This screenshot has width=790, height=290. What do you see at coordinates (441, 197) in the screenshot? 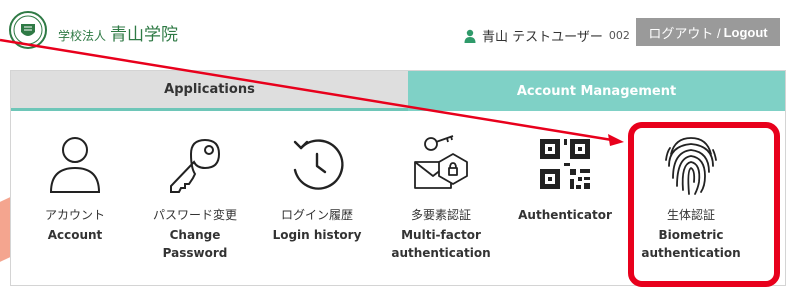
I see `multi-factor-item: 多要素認証 Multi-factor authentication` at bounding box center [441, 197].